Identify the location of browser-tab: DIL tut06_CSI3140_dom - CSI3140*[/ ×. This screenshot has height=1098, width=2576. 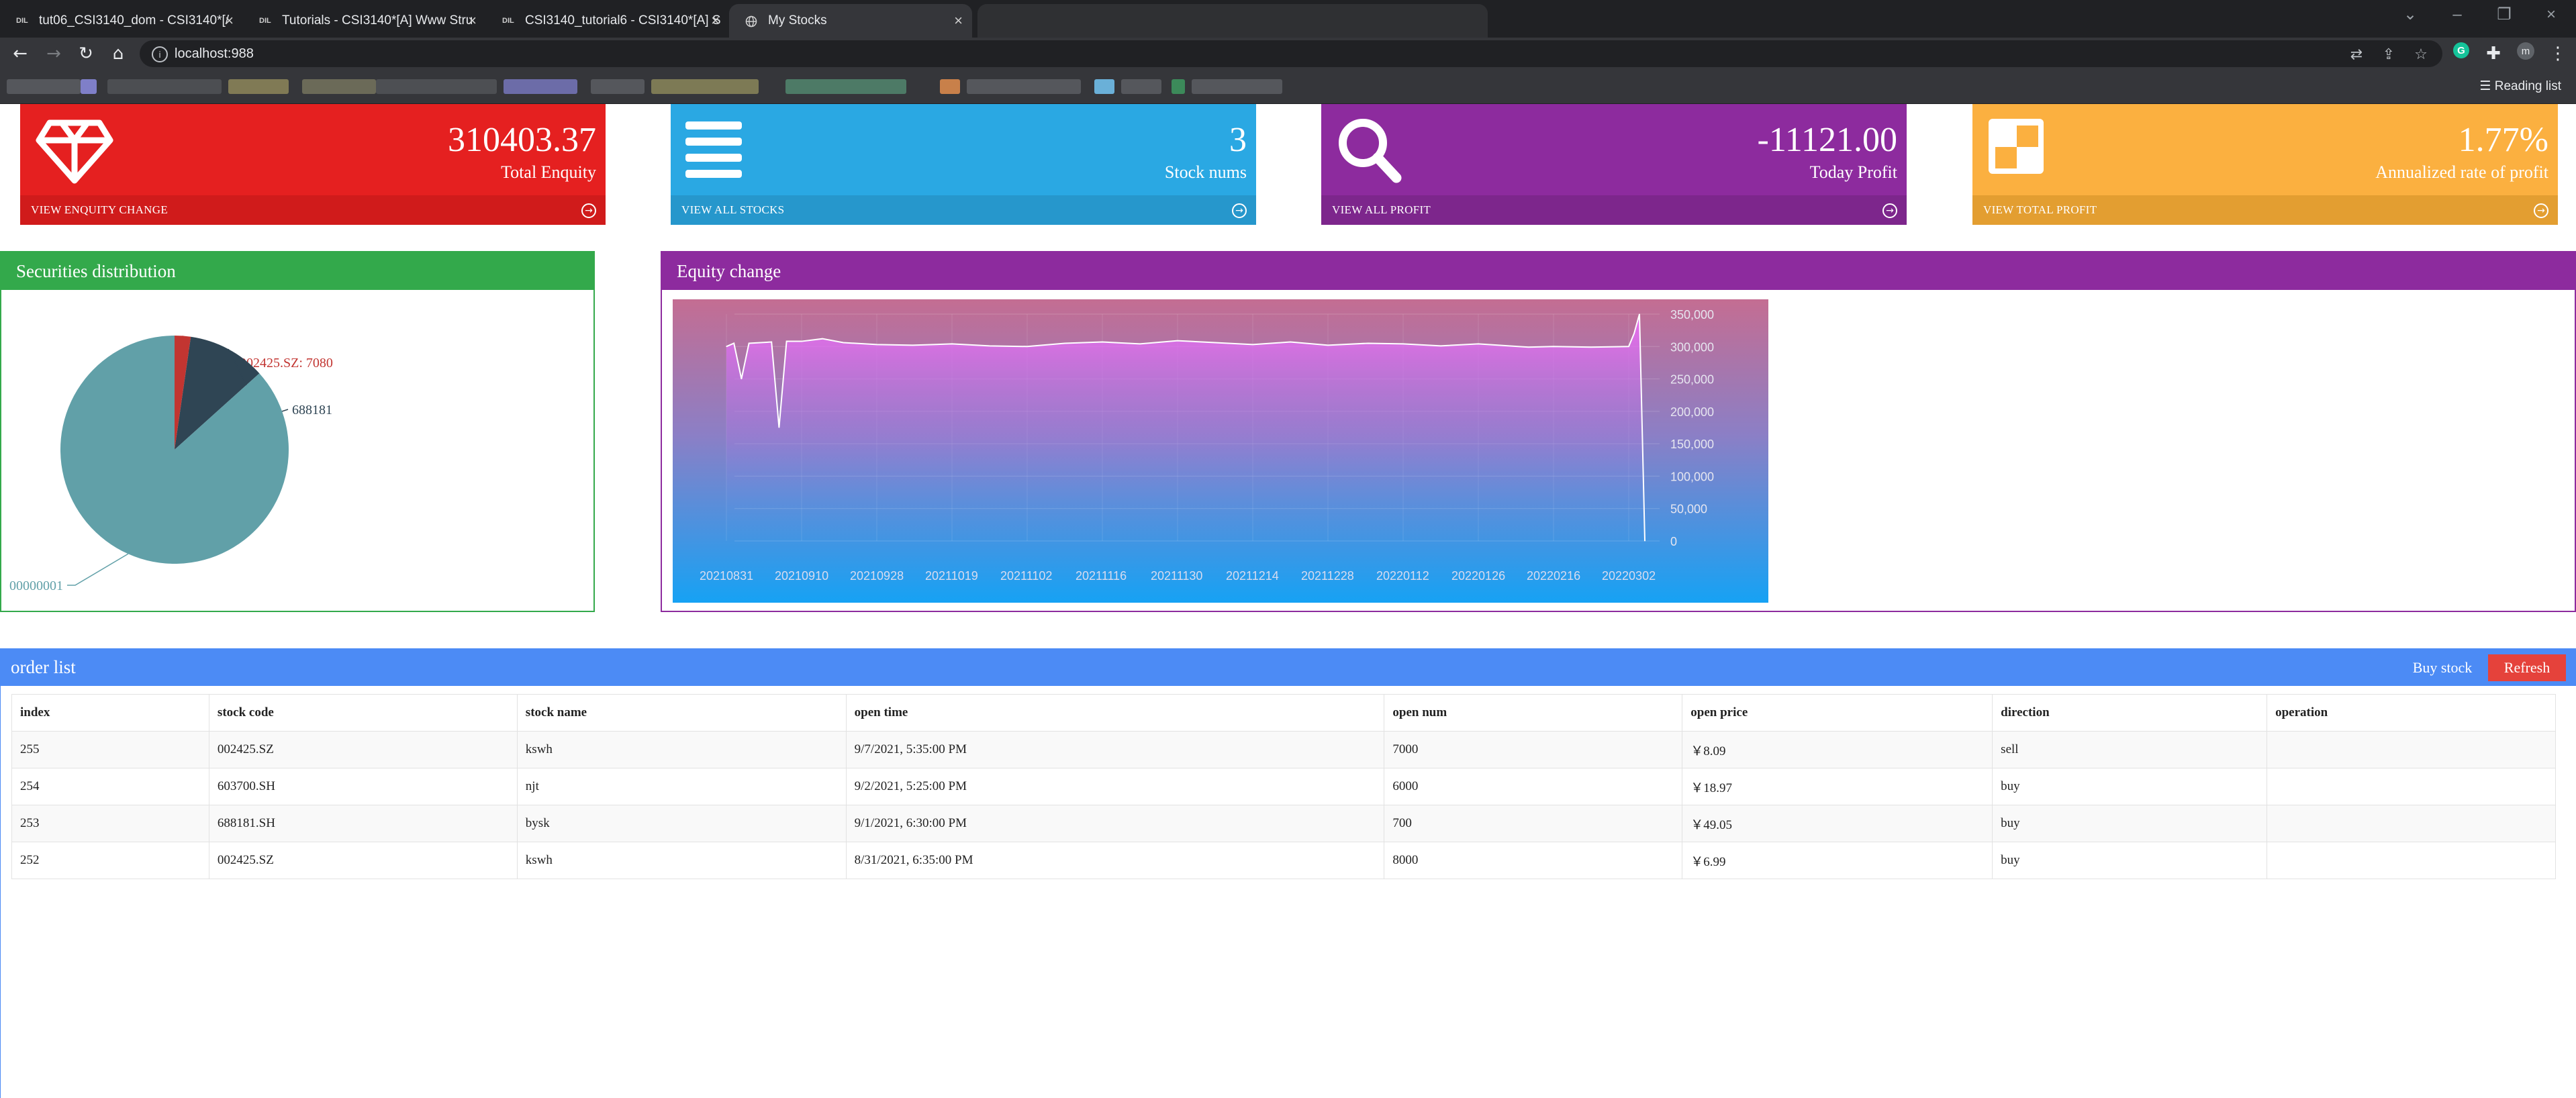
(121, 21).